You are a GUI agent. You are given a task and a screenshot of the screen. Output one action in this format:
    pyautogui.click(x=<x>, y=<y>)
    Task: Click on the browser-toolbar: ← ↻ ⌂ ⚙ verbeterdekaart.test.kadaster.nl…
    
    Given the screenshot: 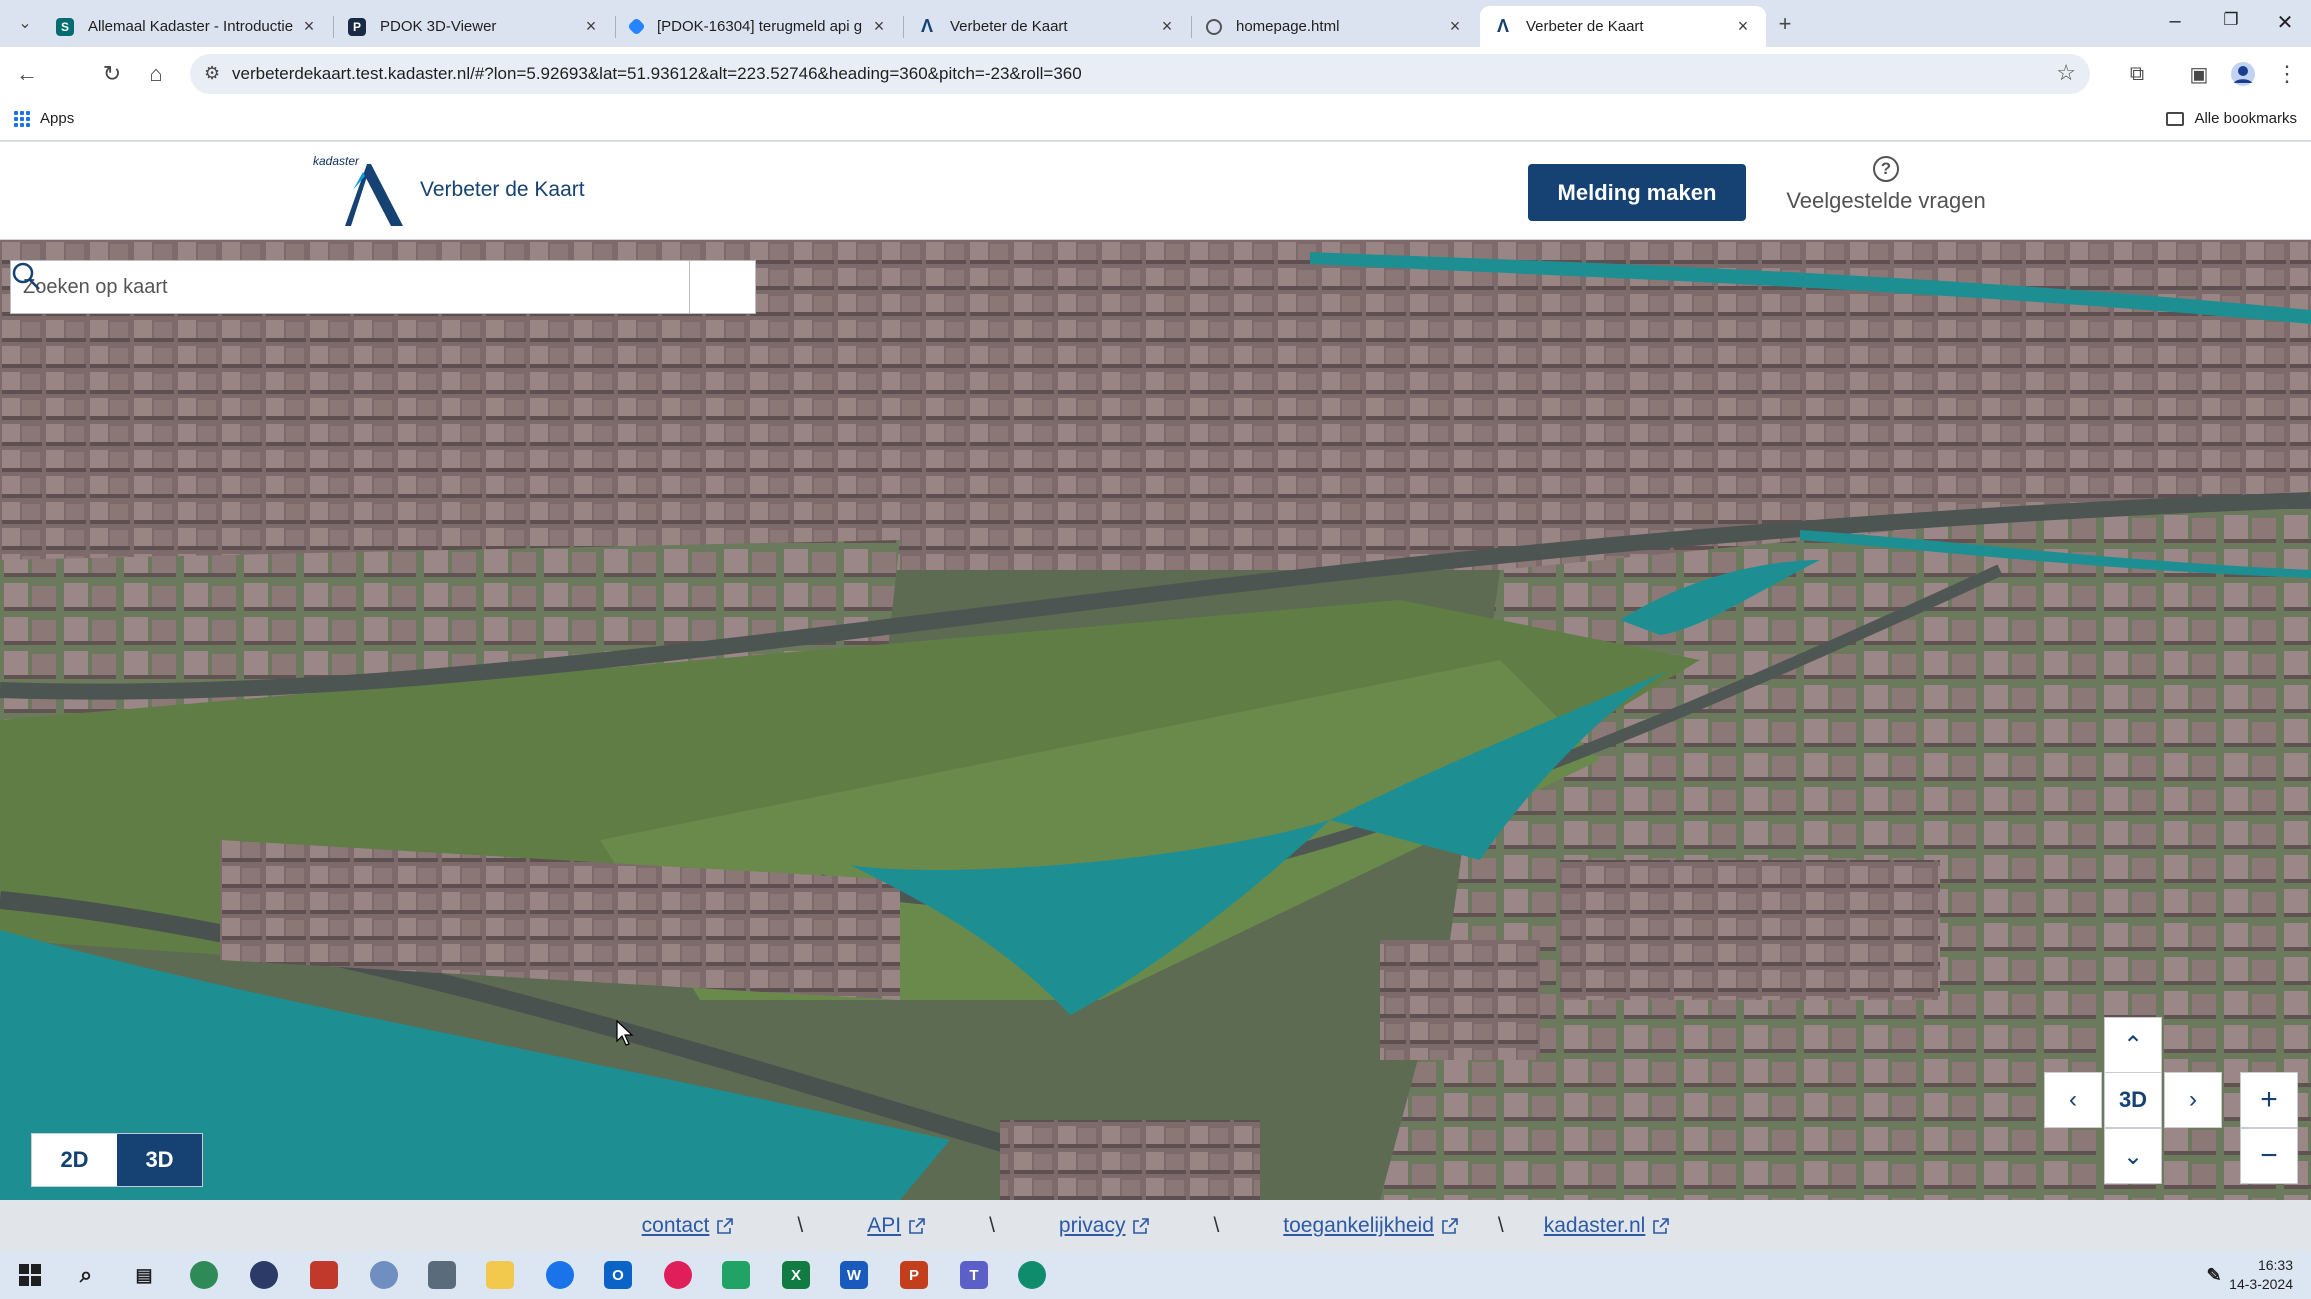 What is the action you would take?
    pyautogui.click(x=1155, y=74)
    